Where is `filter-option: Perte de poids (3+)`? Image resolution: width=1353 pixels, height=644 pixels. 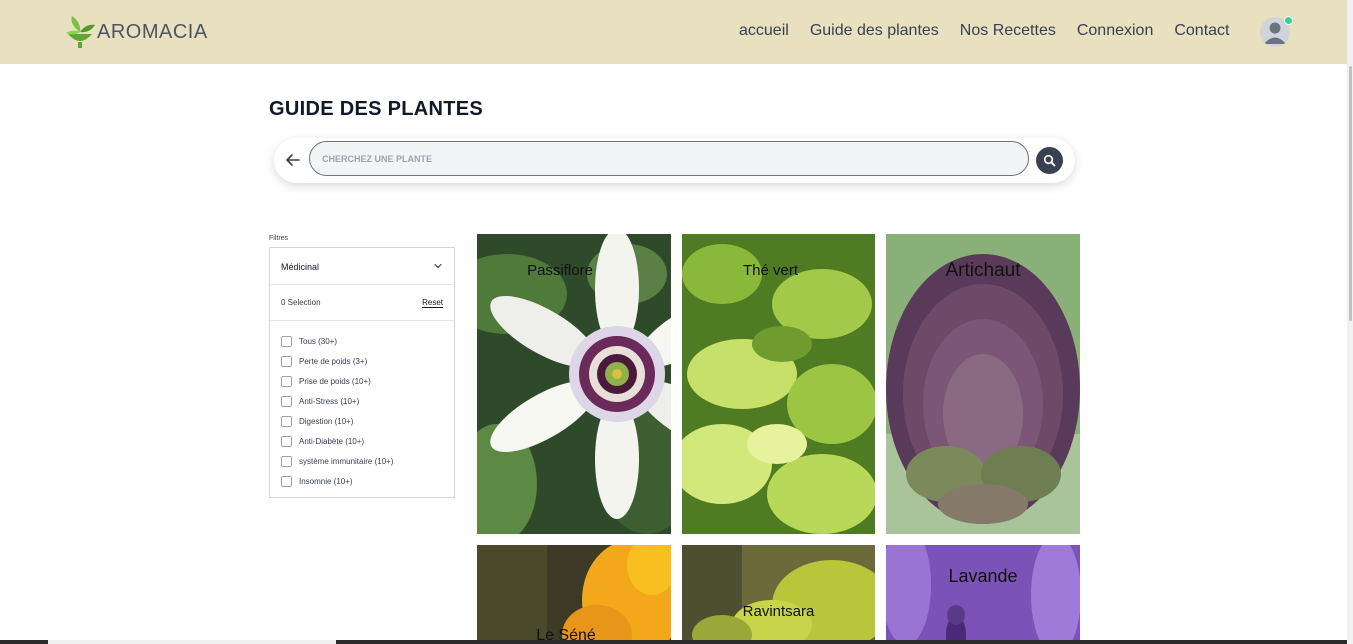
filter-option: Perte de poids (3+) is located at coordinates (367, 361).